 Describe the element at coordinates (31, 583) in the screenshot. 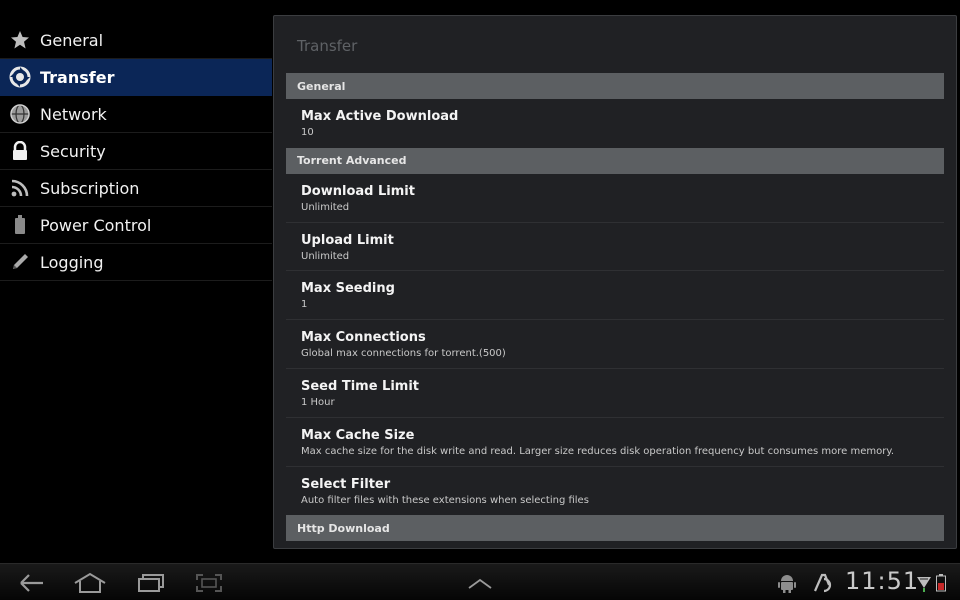

I see `back-icon` at that location.